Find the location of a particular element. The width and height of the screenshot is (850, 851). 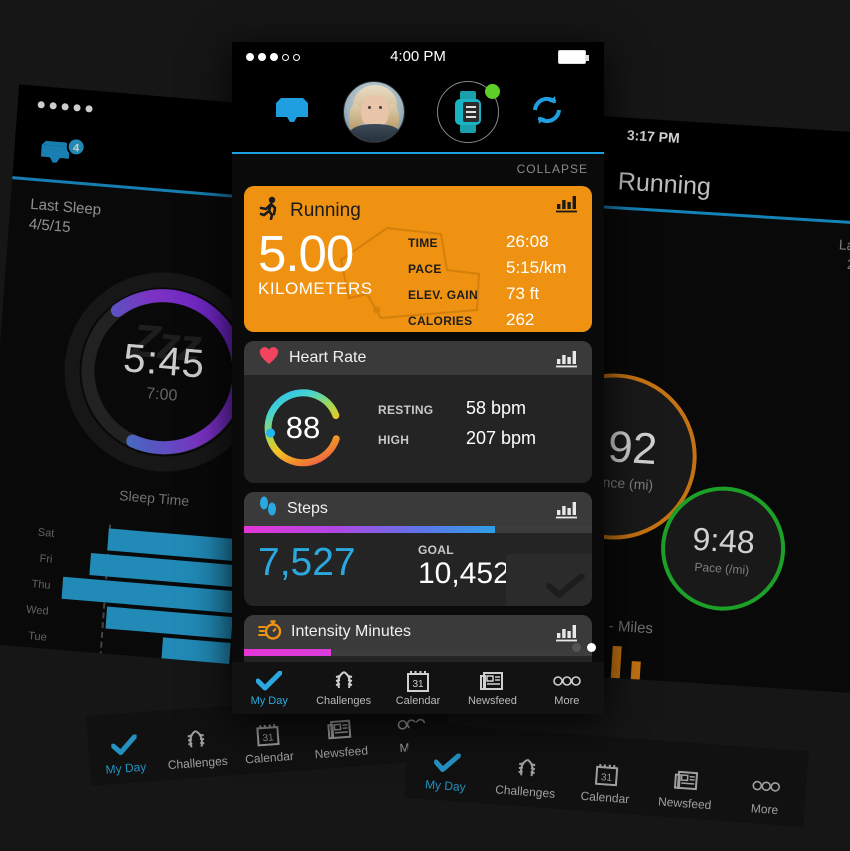

stat-value: 26:08 is located at coordinates (527, 241).